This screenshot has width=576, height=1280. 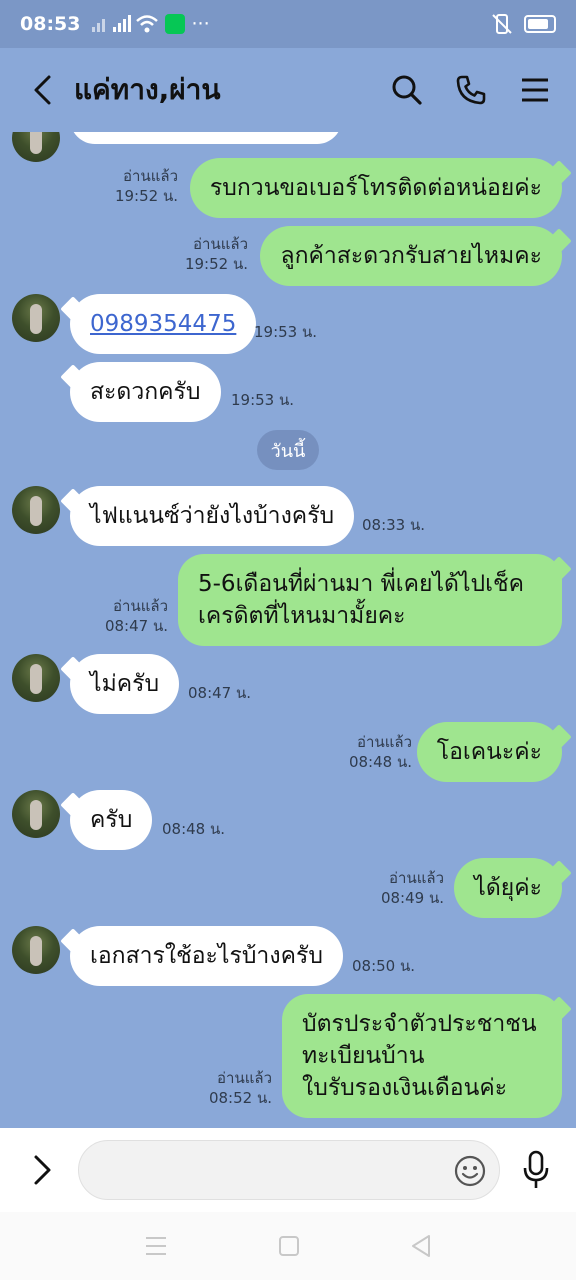 What do you see at coordinates (384, 966) in the screenshot?
I see `message-time: 08:50 น.` at bounding box center [384, 966].